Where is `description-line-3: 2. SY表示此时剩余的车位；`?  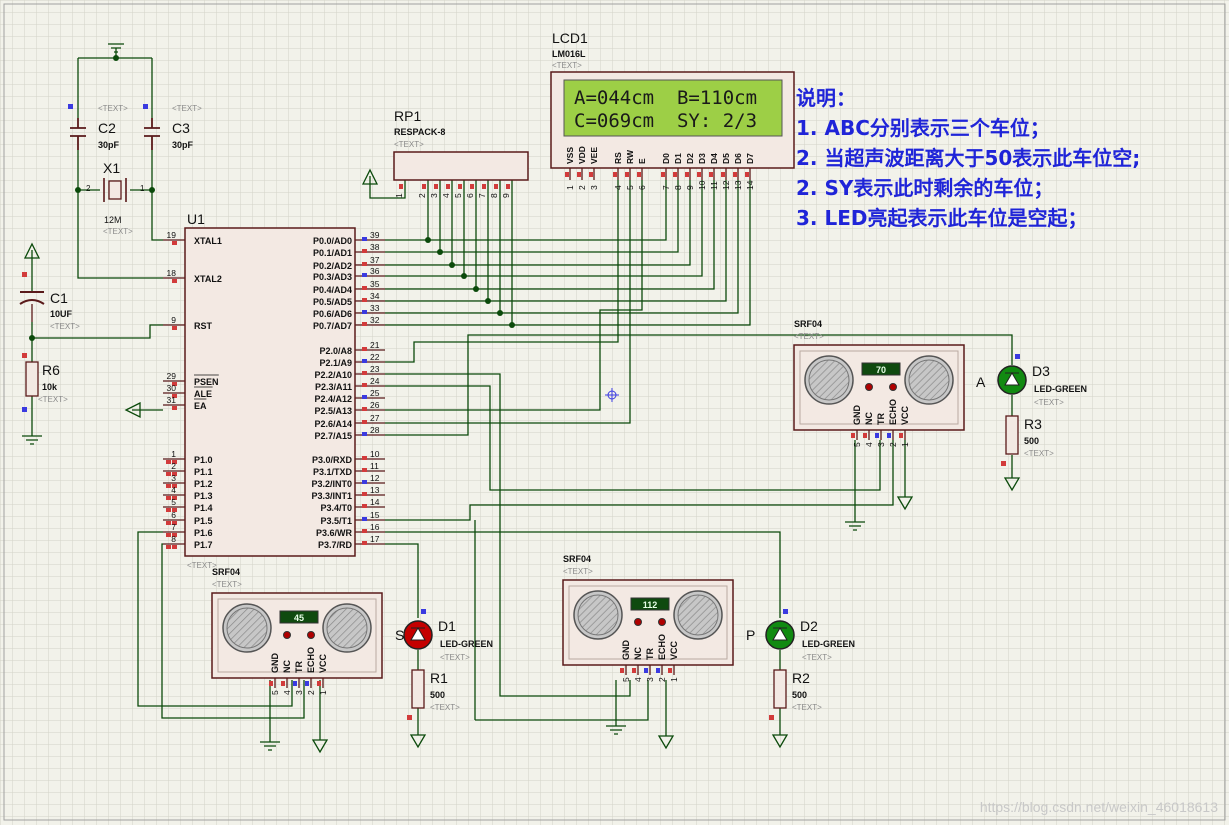 description-line-3: 2. SY表示此时剩余的车位； is located at coordinates (924, 188).